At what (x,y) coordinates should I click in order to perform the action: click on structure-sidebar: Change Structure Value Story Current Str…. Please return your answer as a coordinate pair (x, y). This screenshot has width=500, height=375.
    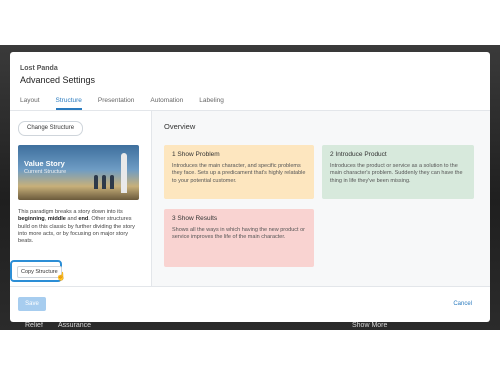
    Looking at the image, I should click on (81, 198).